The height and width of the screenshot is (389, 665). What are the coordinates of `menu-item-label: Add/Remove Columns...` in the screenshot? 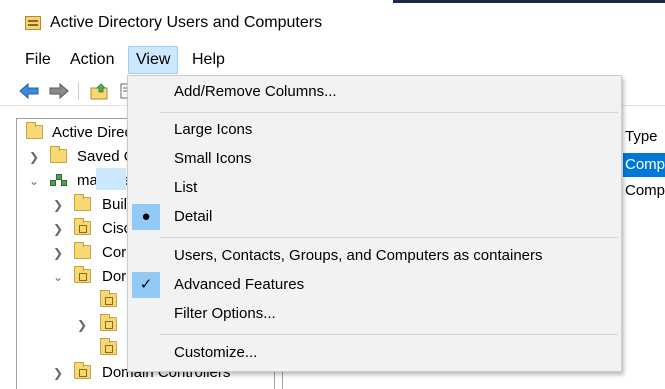 It's located at (255, 91).